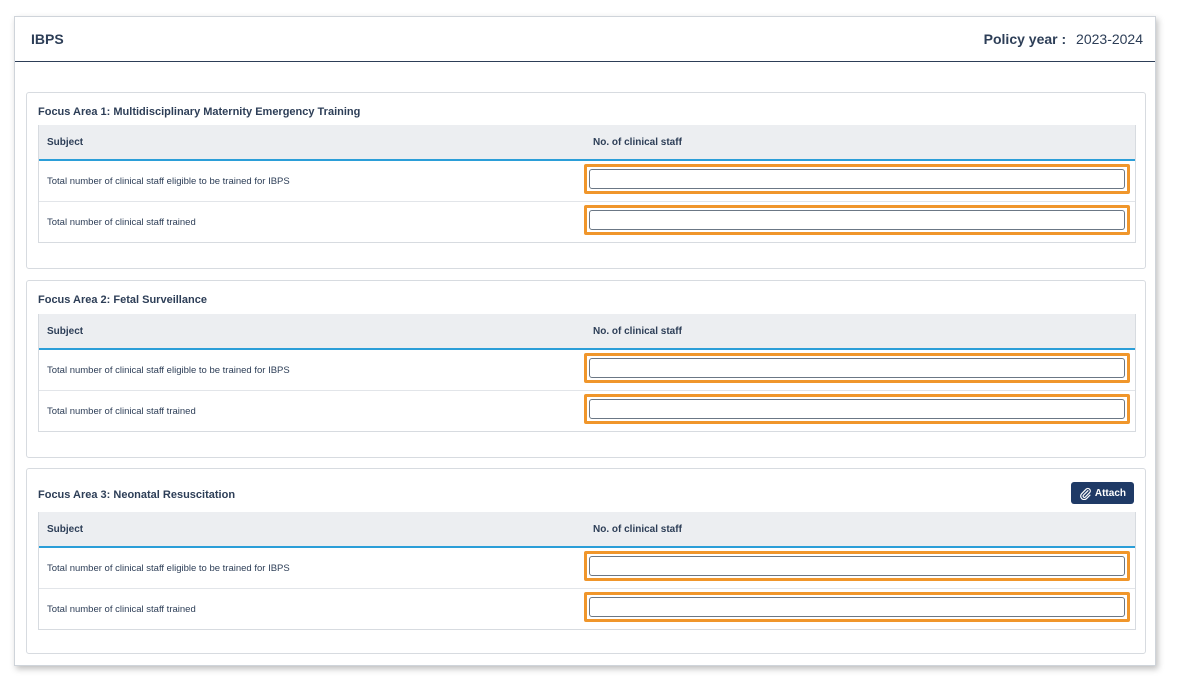 This screenshot has height=684, width=1177. I want to click on policy-year-label: Policy year :, so click(1025, 39).